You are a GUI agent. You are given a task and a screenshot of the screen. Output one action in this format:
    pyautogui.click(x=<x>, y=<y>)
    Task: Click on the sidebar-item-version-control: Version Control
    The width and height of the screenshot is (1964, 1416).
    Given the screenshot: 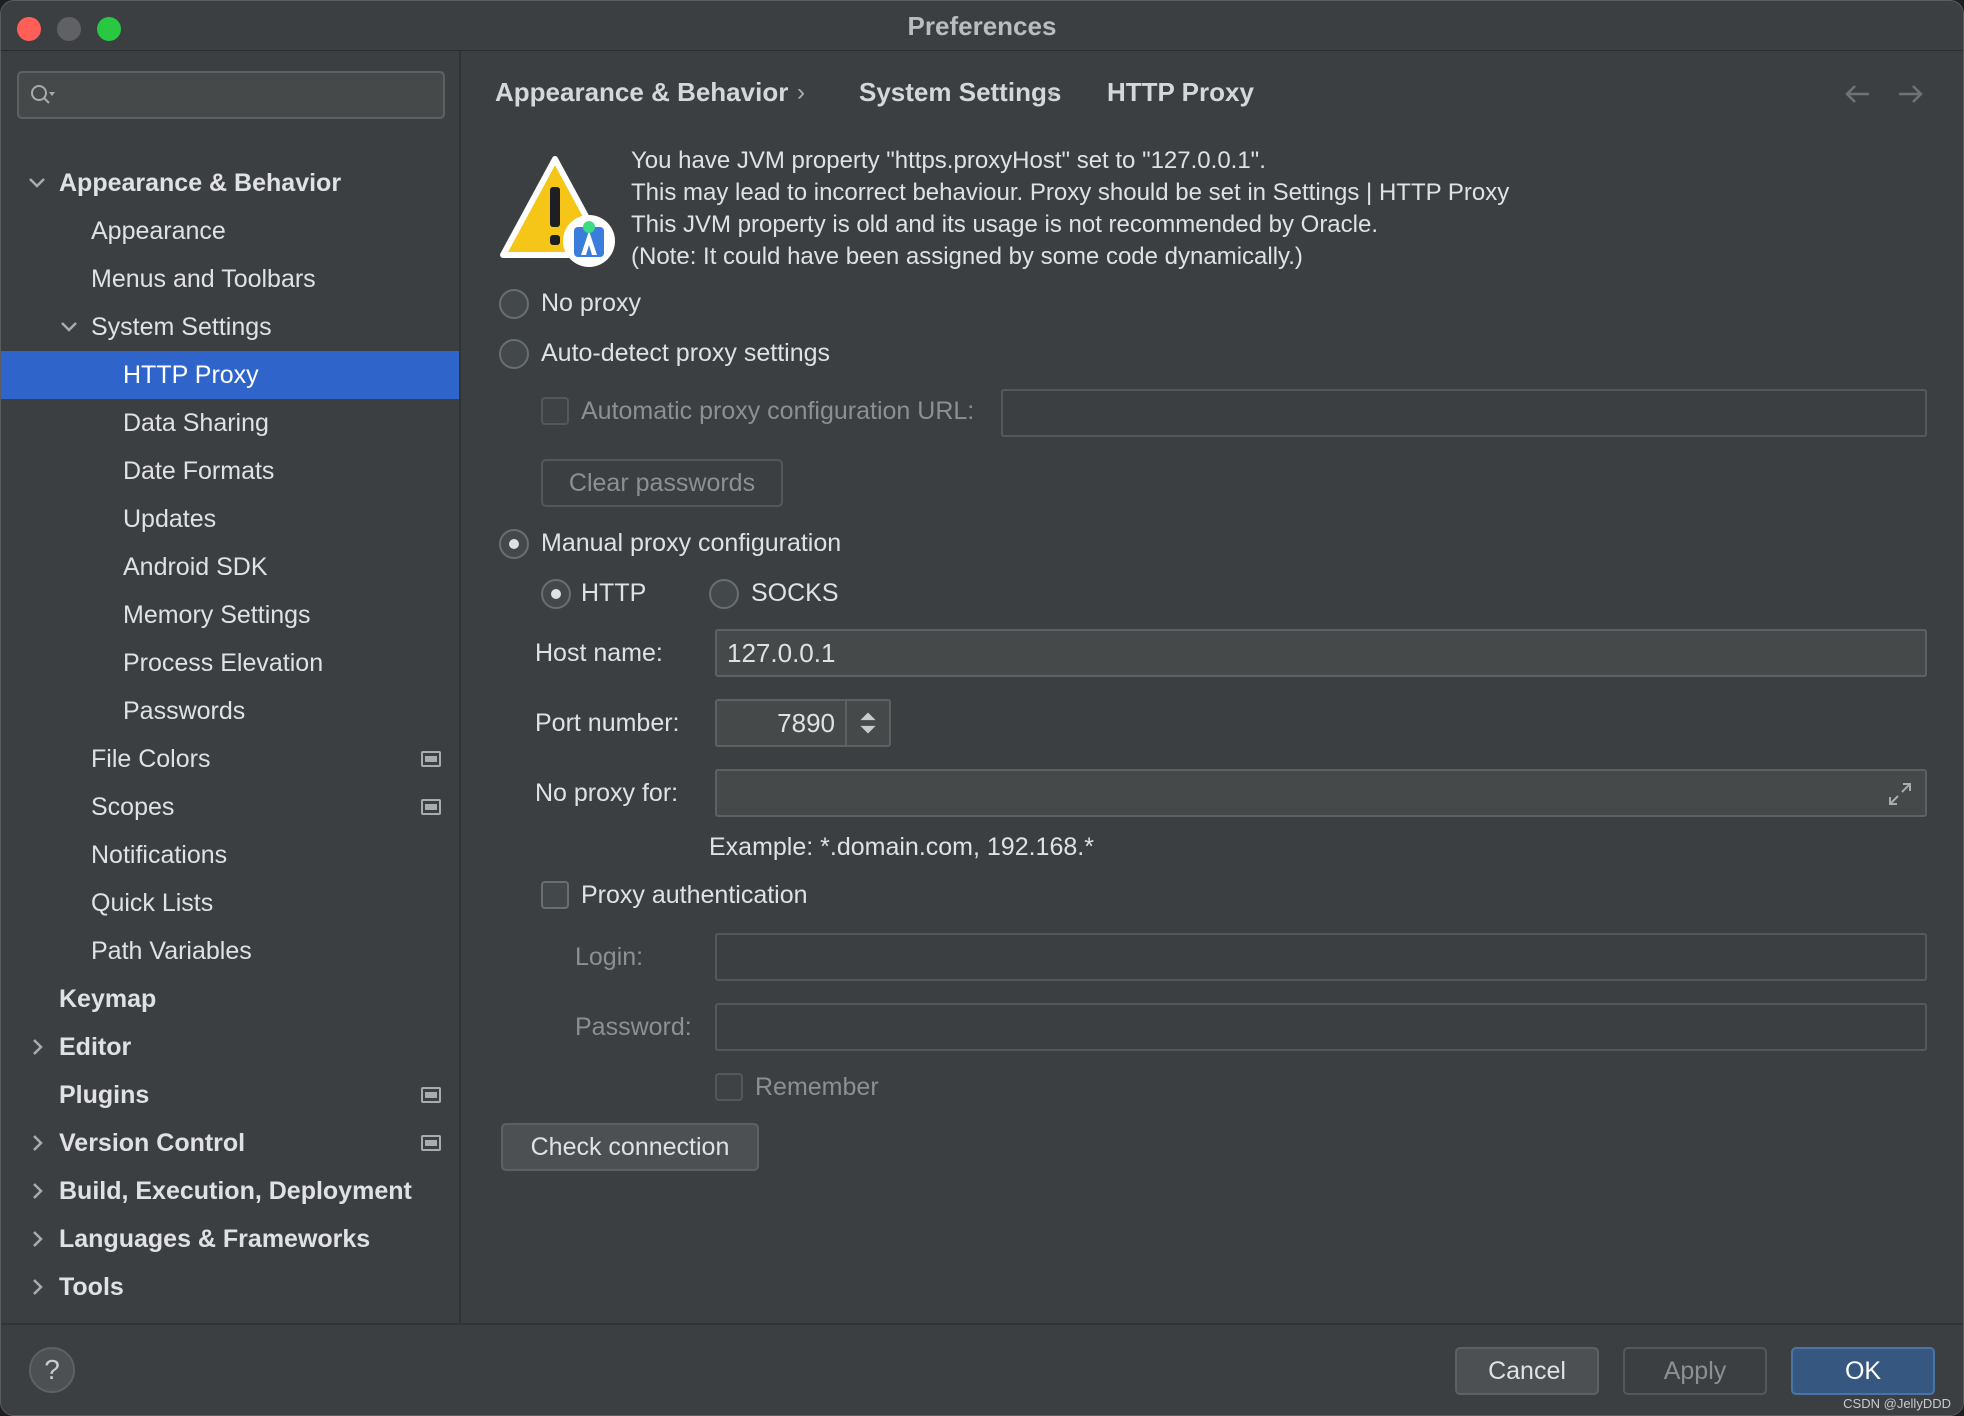 What is the action you would take?
    pyautogui.click(x=230, y=1143)
    